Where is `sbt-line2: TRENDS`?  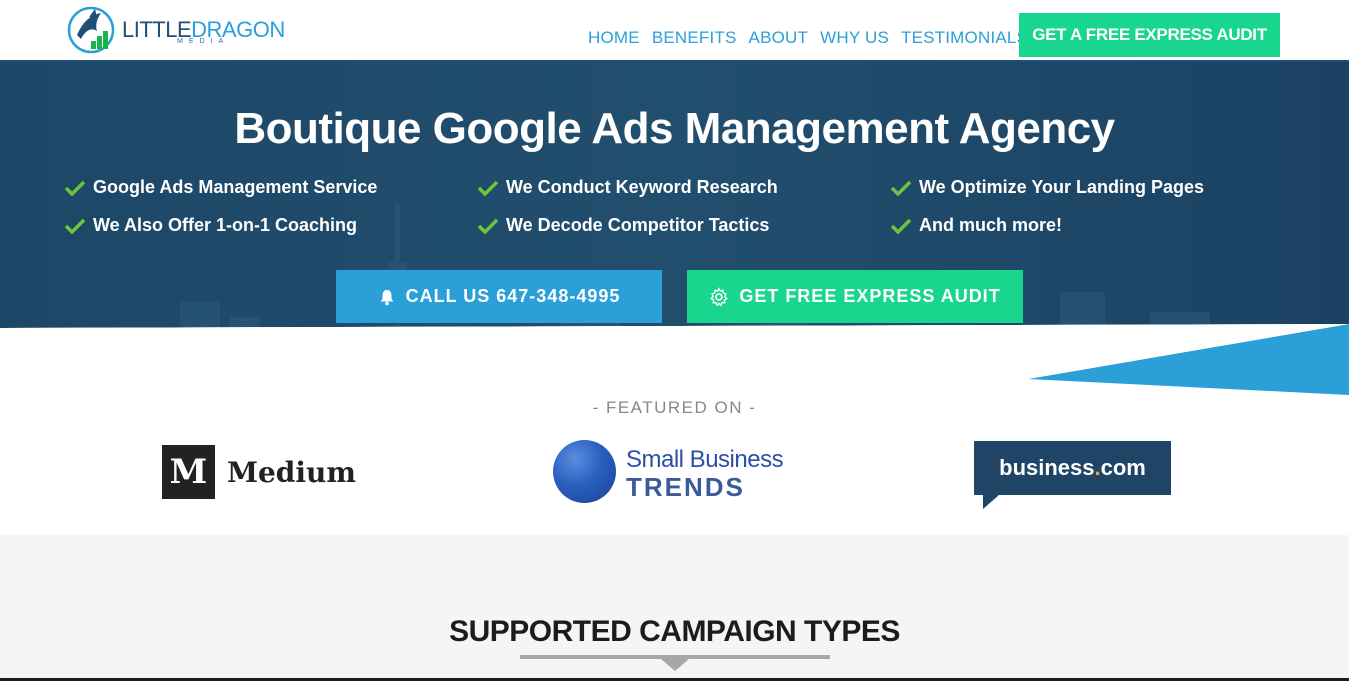
sbt-line2: TRENDS is located at coordinates (685, 487).